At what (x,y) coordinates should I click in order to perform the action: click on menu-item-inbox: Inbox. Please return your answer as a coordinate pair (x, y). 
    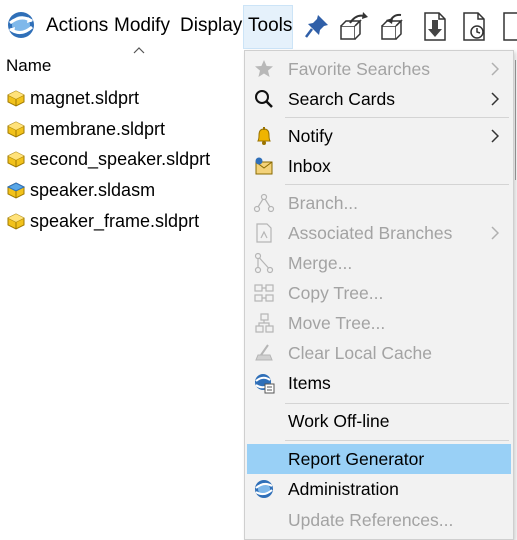
    Looking at the image, I should click on (379, 166).